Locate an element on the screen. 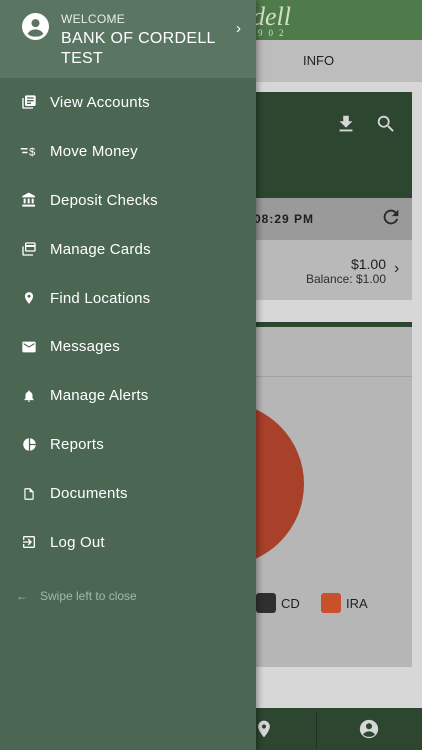 This screenshot has width=422, height=750. menu-item-manage-alerts: Manage Alerts is located at coordinates (128, 395).